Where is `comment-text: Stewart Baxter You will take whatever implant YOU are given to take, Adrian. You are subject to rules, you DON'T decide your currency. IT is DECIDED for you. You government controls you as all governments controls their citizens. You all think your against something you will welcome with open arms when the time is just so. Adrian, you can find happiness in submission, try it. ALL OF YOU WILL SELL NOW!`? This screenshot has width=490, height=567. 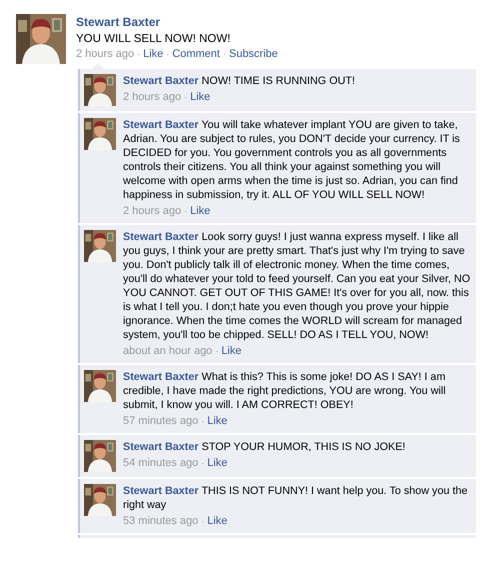
comment-text: Stewart Baxter You will take whatever implant YOU are given to take, Adrian. You are subject to rules, you DON'T decide your currency. IT is DECIDED for you. You government controls you as all governments controls their citizens. You all think your against something you will welcome with open arms when the time is just so. Adrian, you can find happiness in submission, try it. ALL OF YOU WILL SELL NOW! is located at coordinates (292, 160).